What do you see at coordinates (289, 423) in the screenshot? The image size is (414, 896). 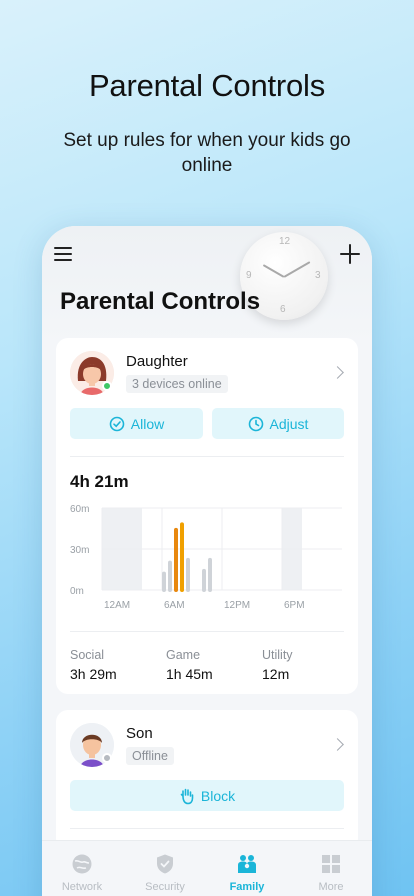 I see `adjust-label: Adjust` at bounding box center [289, 423].